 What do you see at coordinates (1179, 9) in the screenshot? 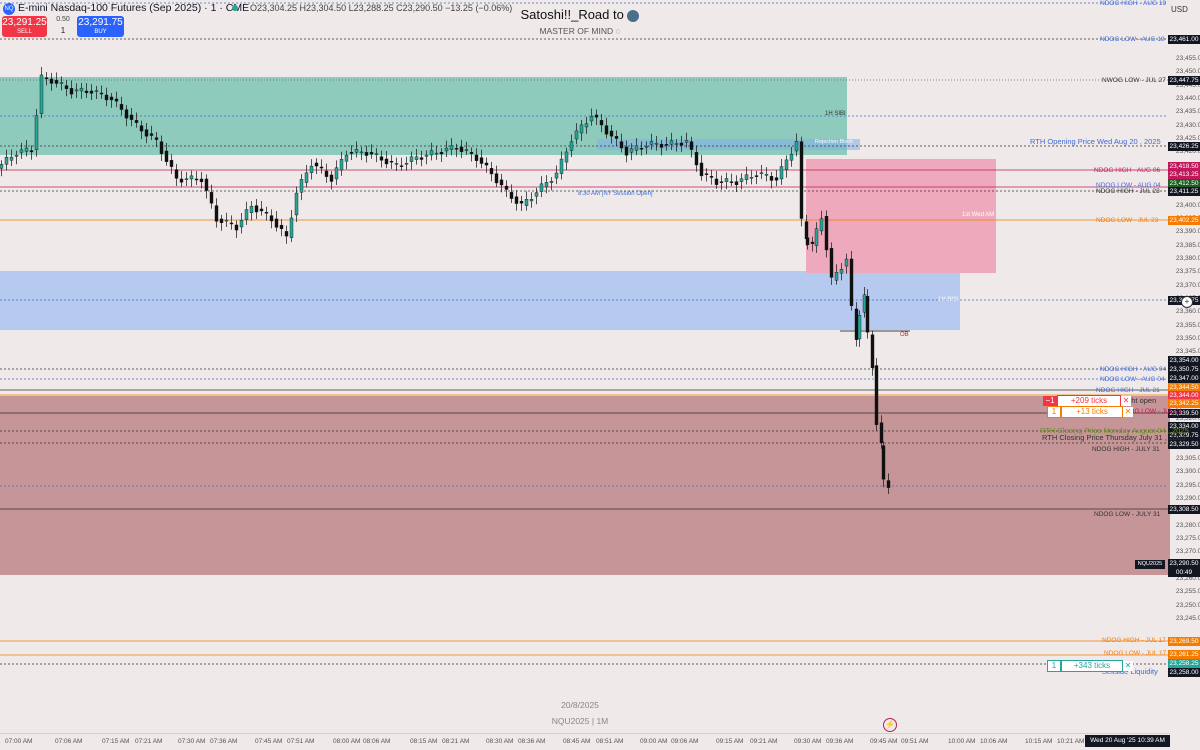
I see `currency-label: USD` at bounding box center [1179, 9].